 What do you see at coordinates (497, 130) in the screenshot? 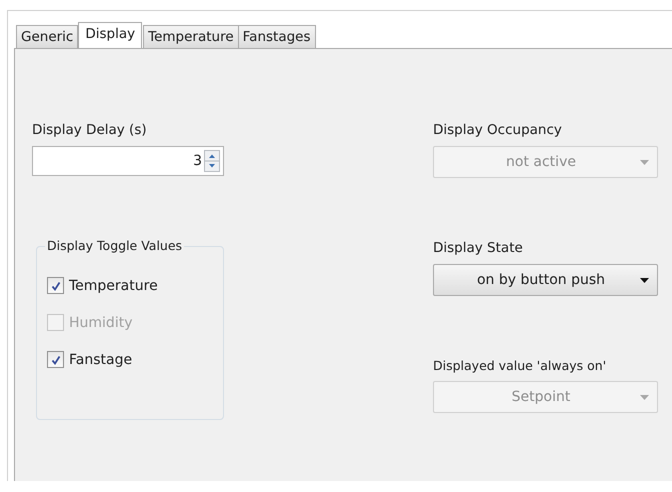
I see `field-label: Display Occupancy` at bounding box center [497, 130].